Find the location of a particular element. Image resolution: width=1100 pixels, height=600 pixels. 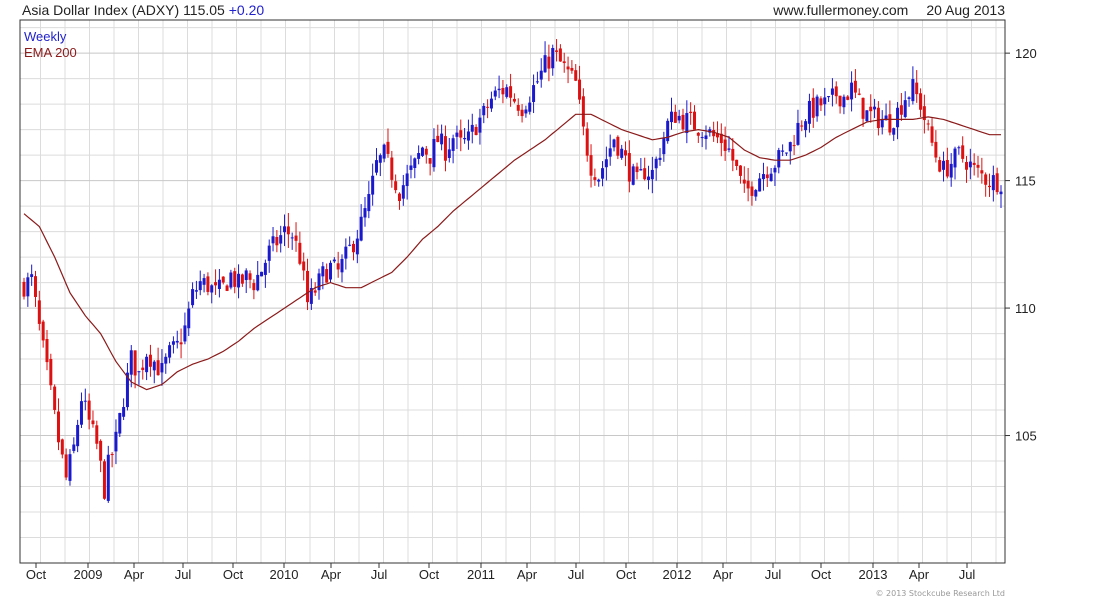

x-tick-label: 2013 is located at coordinates (873, 574).